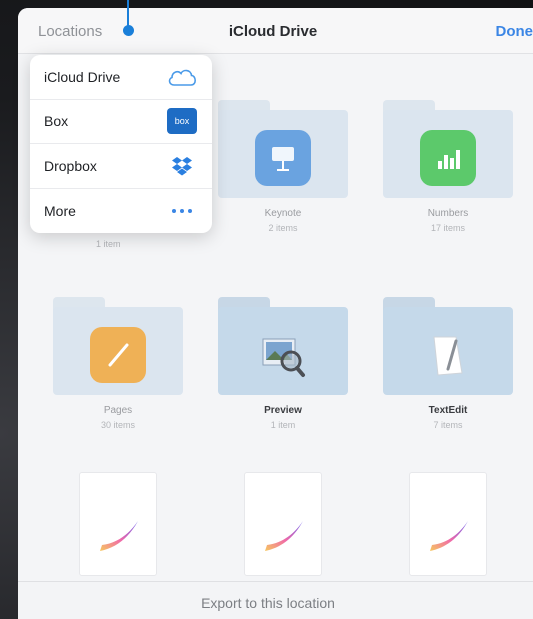 The width and height of the screenshot is (533, 619). I want to click on folder-numbers: Numbers 17 items, so click(448, 166).